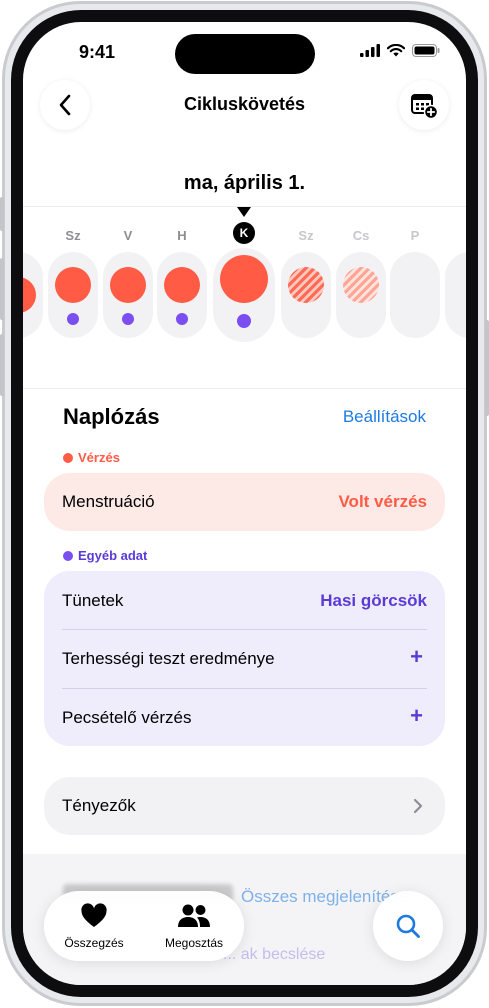  I want to click on status-time: 9:41, so click(97, 52).